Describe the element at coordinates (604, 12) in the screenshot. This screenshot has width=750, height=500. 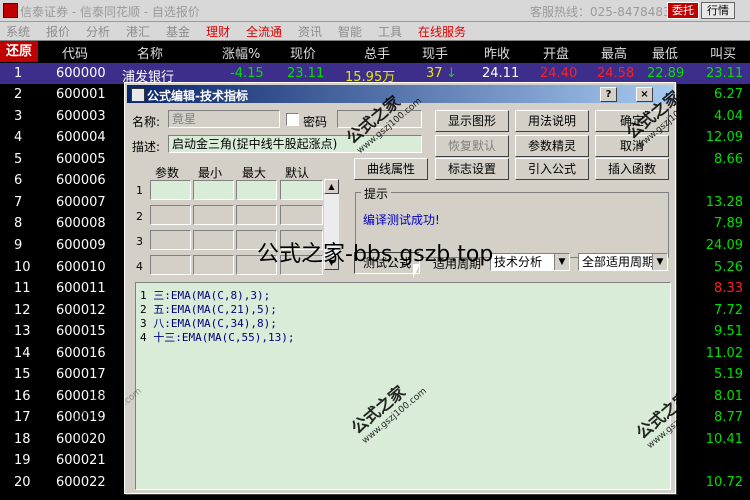
I see `hotline-text: 客服热线：025-84784836` at that location.